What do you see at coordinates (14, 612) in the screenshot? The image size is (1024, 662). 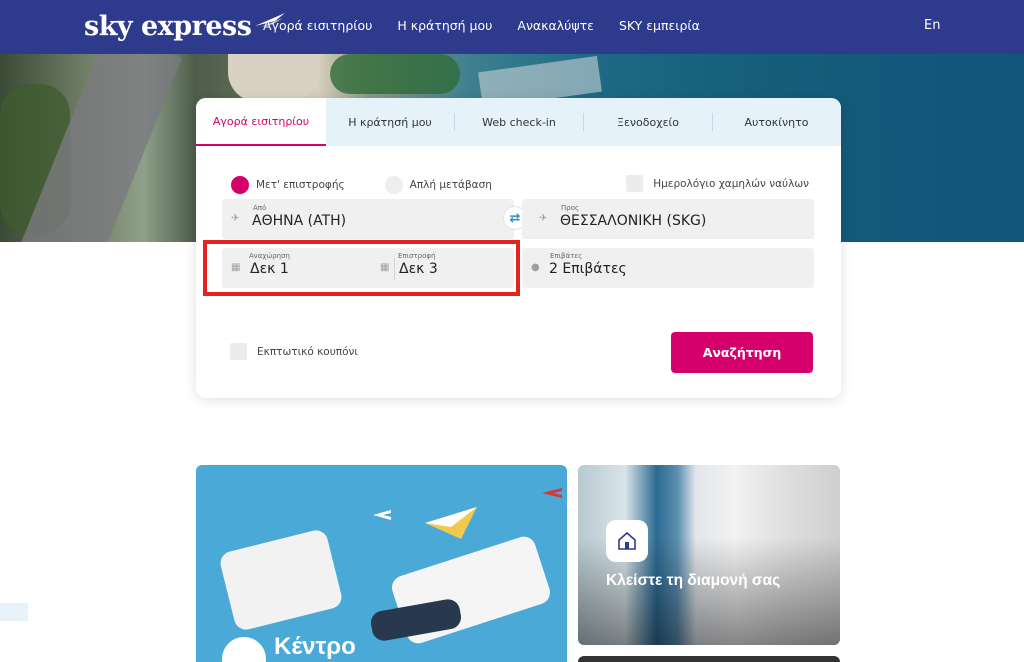 I see `side-widget-tab` at bounding box center [14, 612].